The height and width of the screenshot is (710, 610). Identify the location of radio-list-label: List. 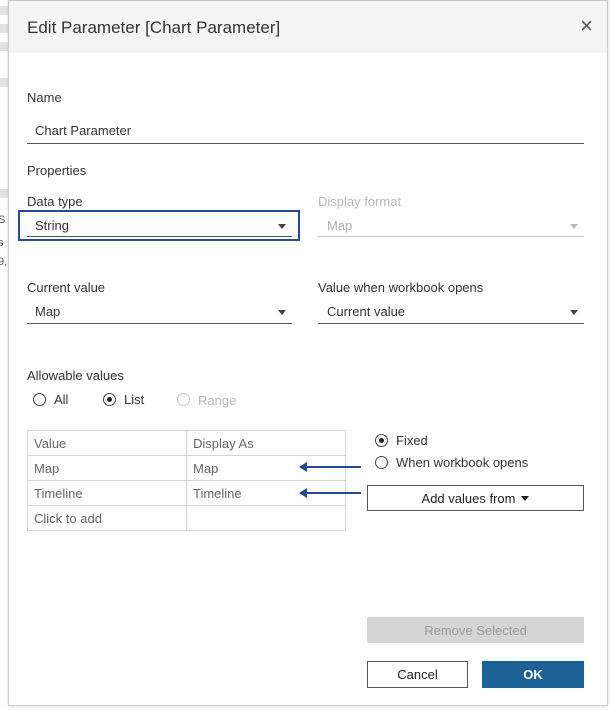
(134, 399).